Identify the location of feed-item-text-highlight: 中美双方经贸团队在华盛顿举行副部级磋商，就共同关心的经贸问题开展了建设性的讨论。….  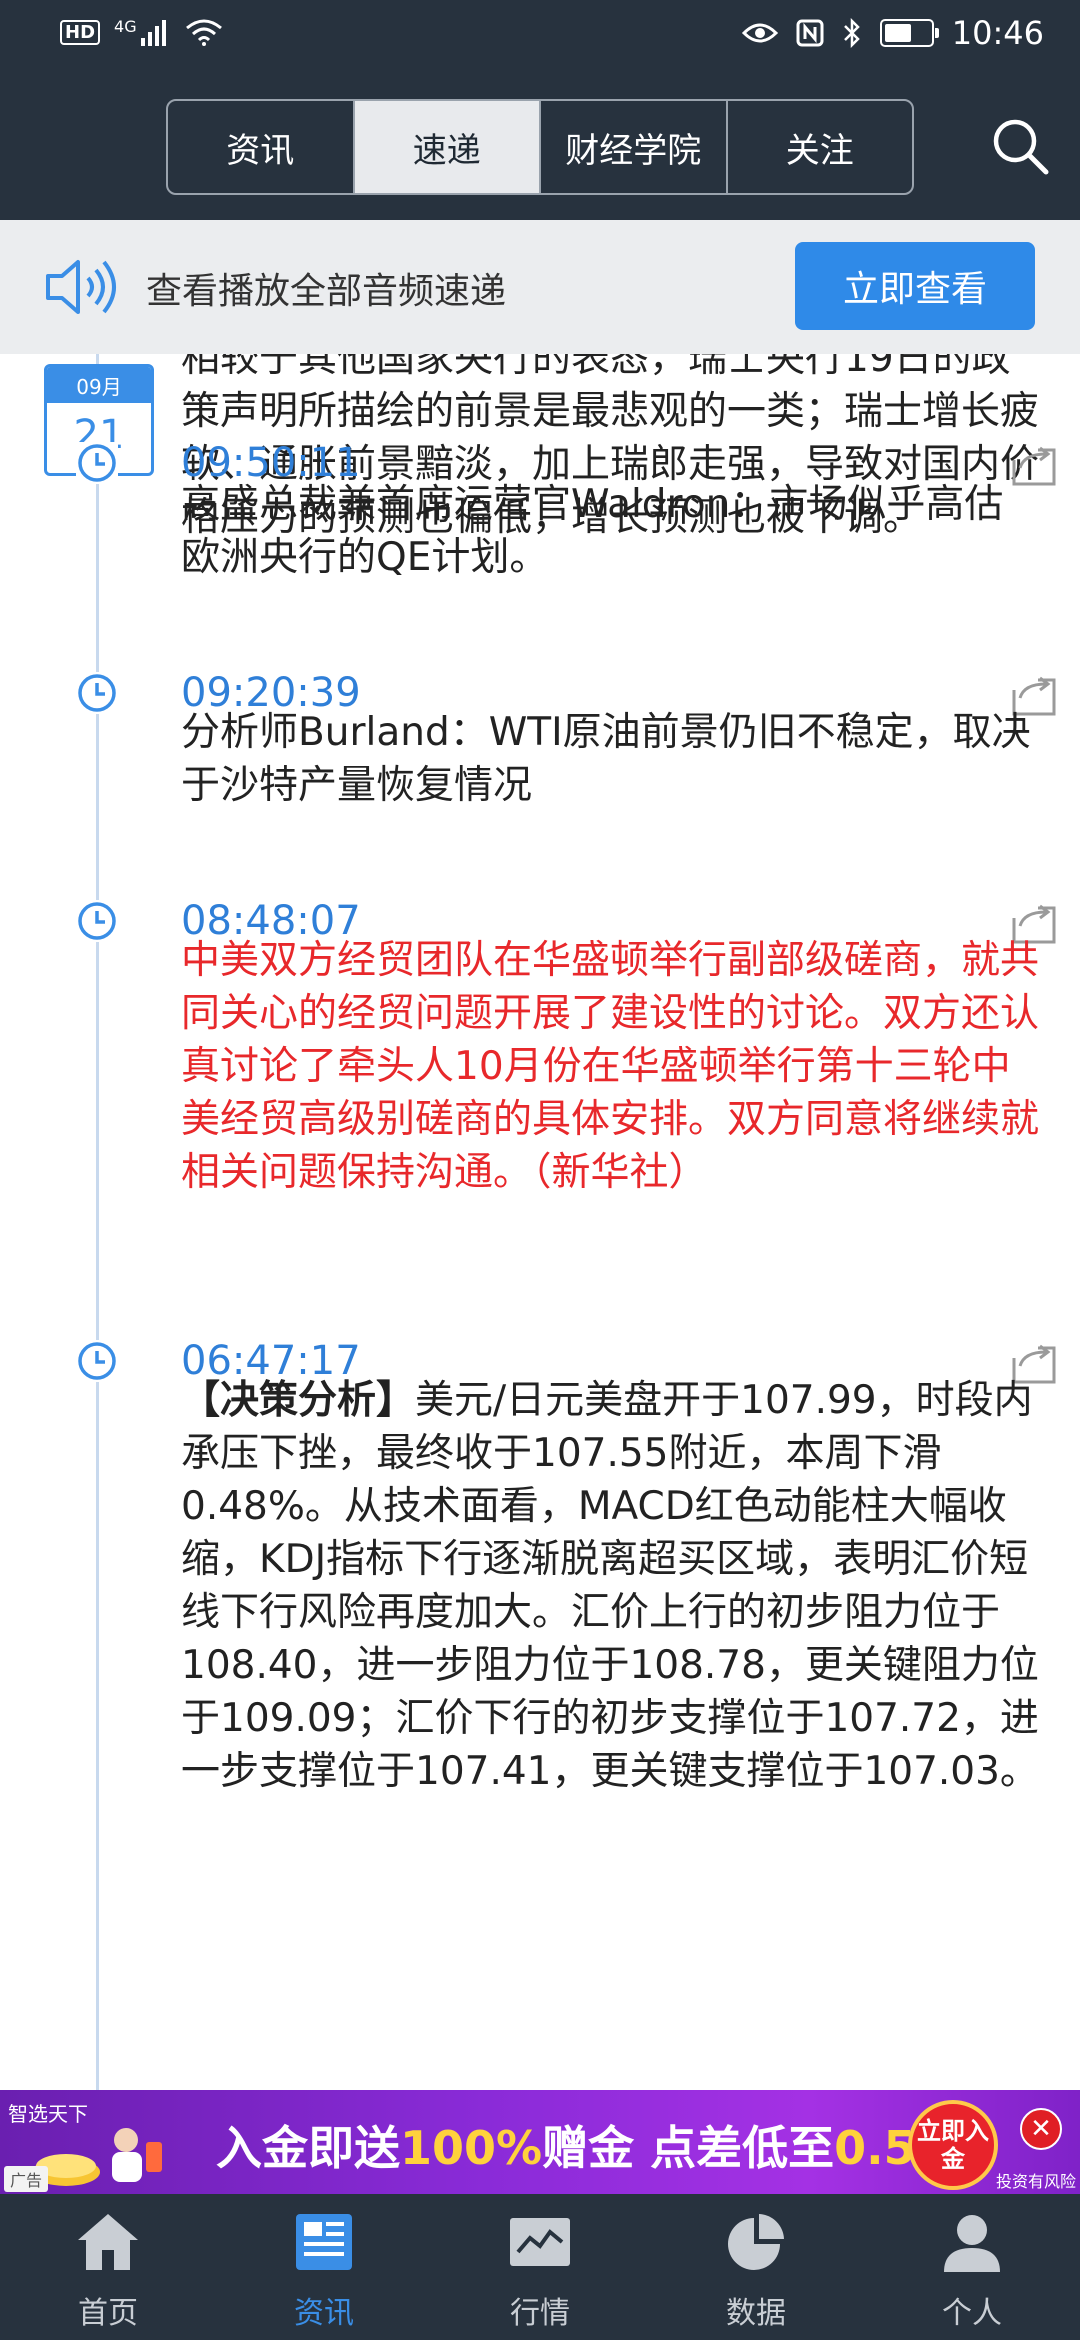
(610, 1066).